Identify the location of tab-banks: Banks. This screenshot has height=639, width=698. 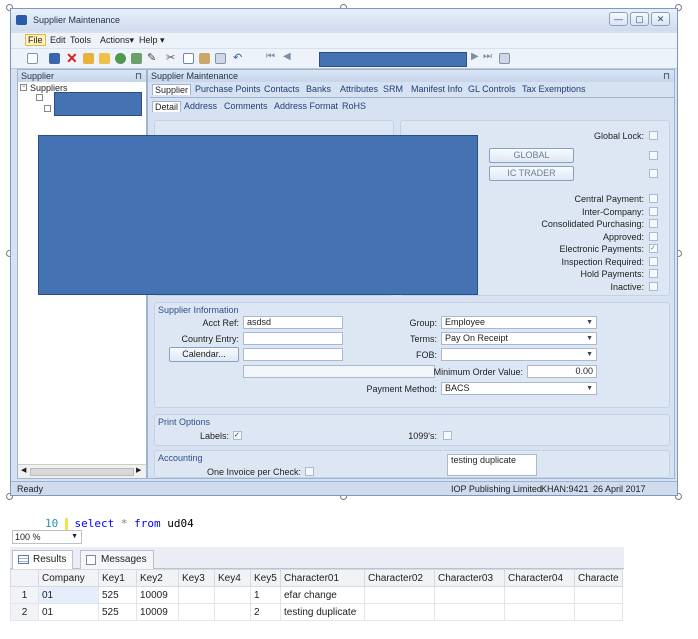
(318, 89).